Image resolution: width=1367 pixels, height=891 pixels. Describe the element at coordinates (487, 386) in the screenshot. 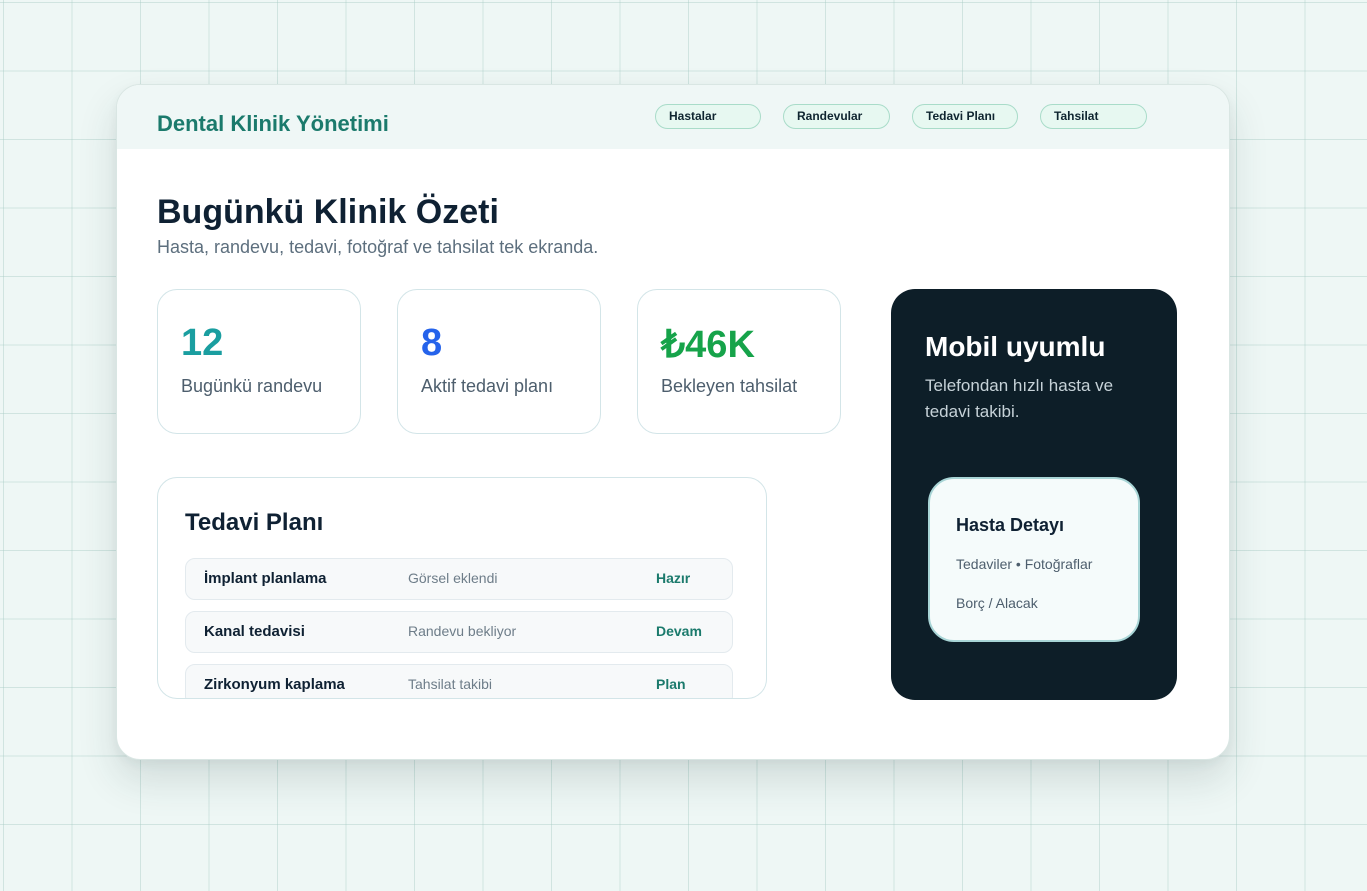

I see `stat-label: Aktif tedavi planı` at that location.